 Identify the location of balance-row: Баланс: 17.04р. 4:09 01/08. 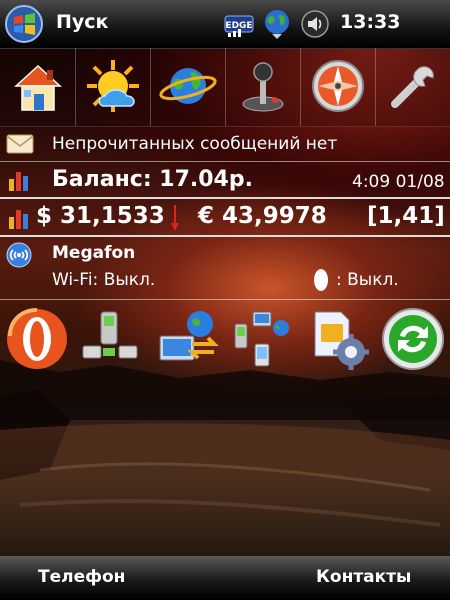
(225, 181).